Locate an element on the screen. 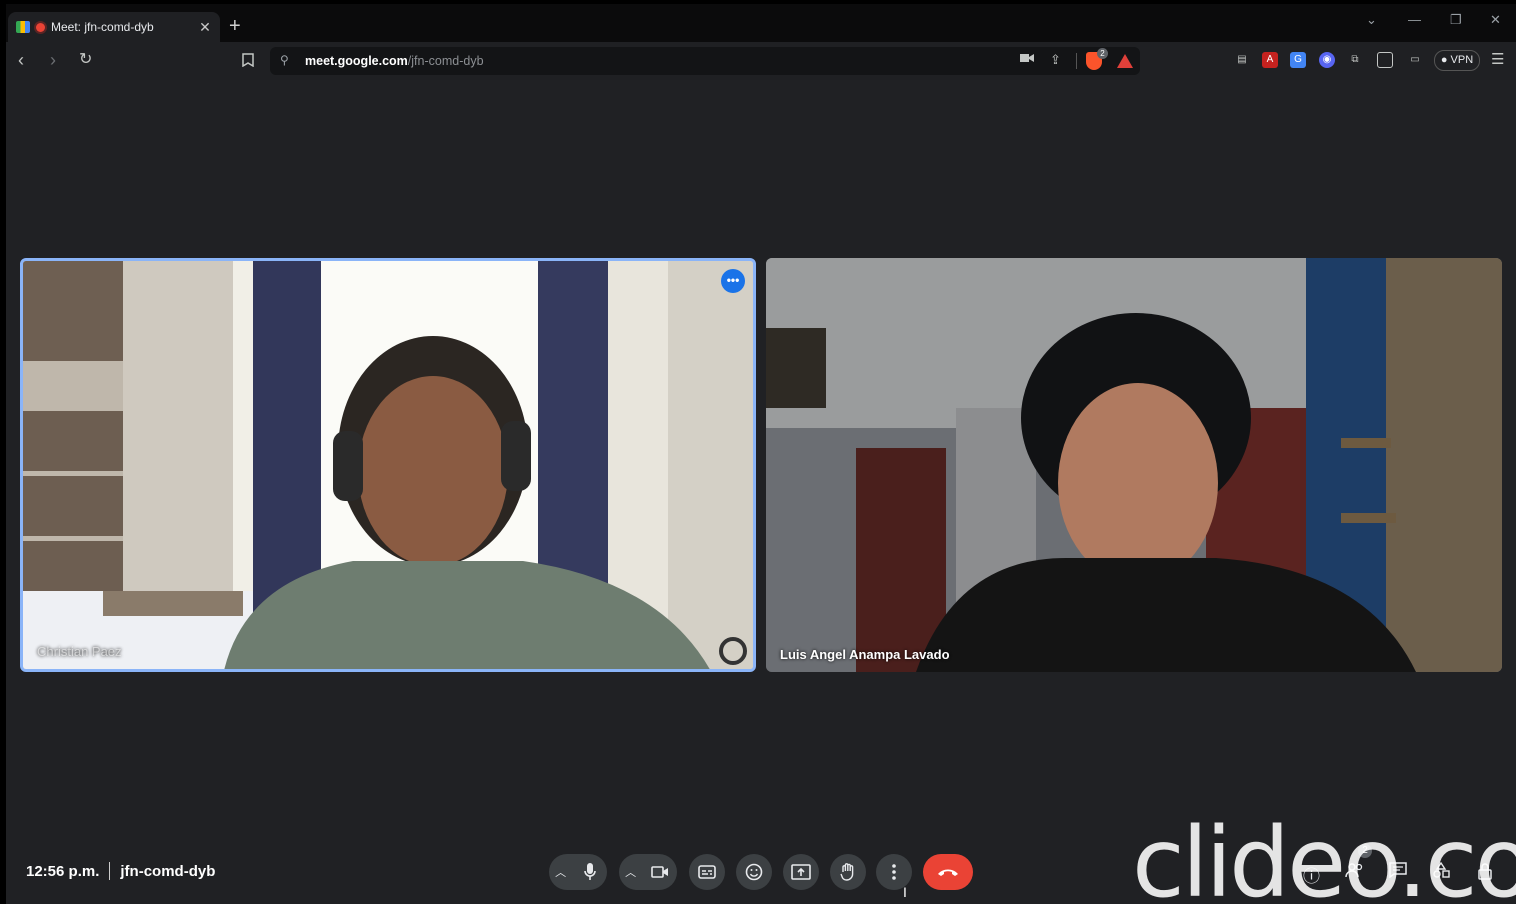  tab-search-chevron-icon: ⌄ is located at coordinates (1371, 20).